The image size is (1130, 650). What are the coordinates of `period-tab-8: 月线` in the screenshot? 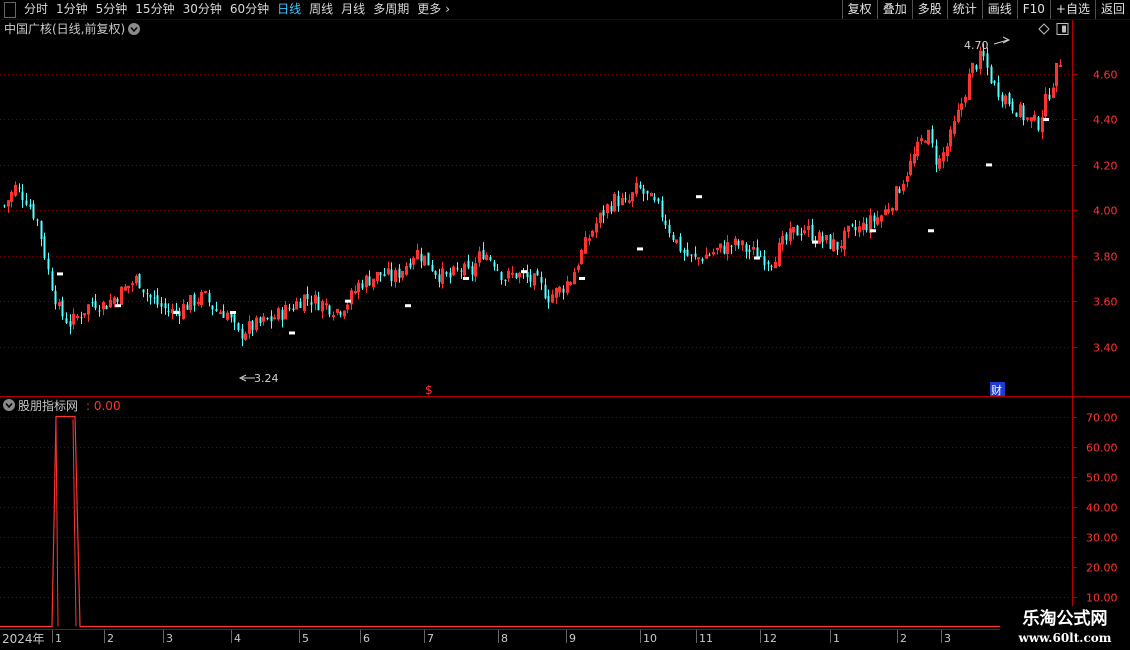 It's located at (353, 9).